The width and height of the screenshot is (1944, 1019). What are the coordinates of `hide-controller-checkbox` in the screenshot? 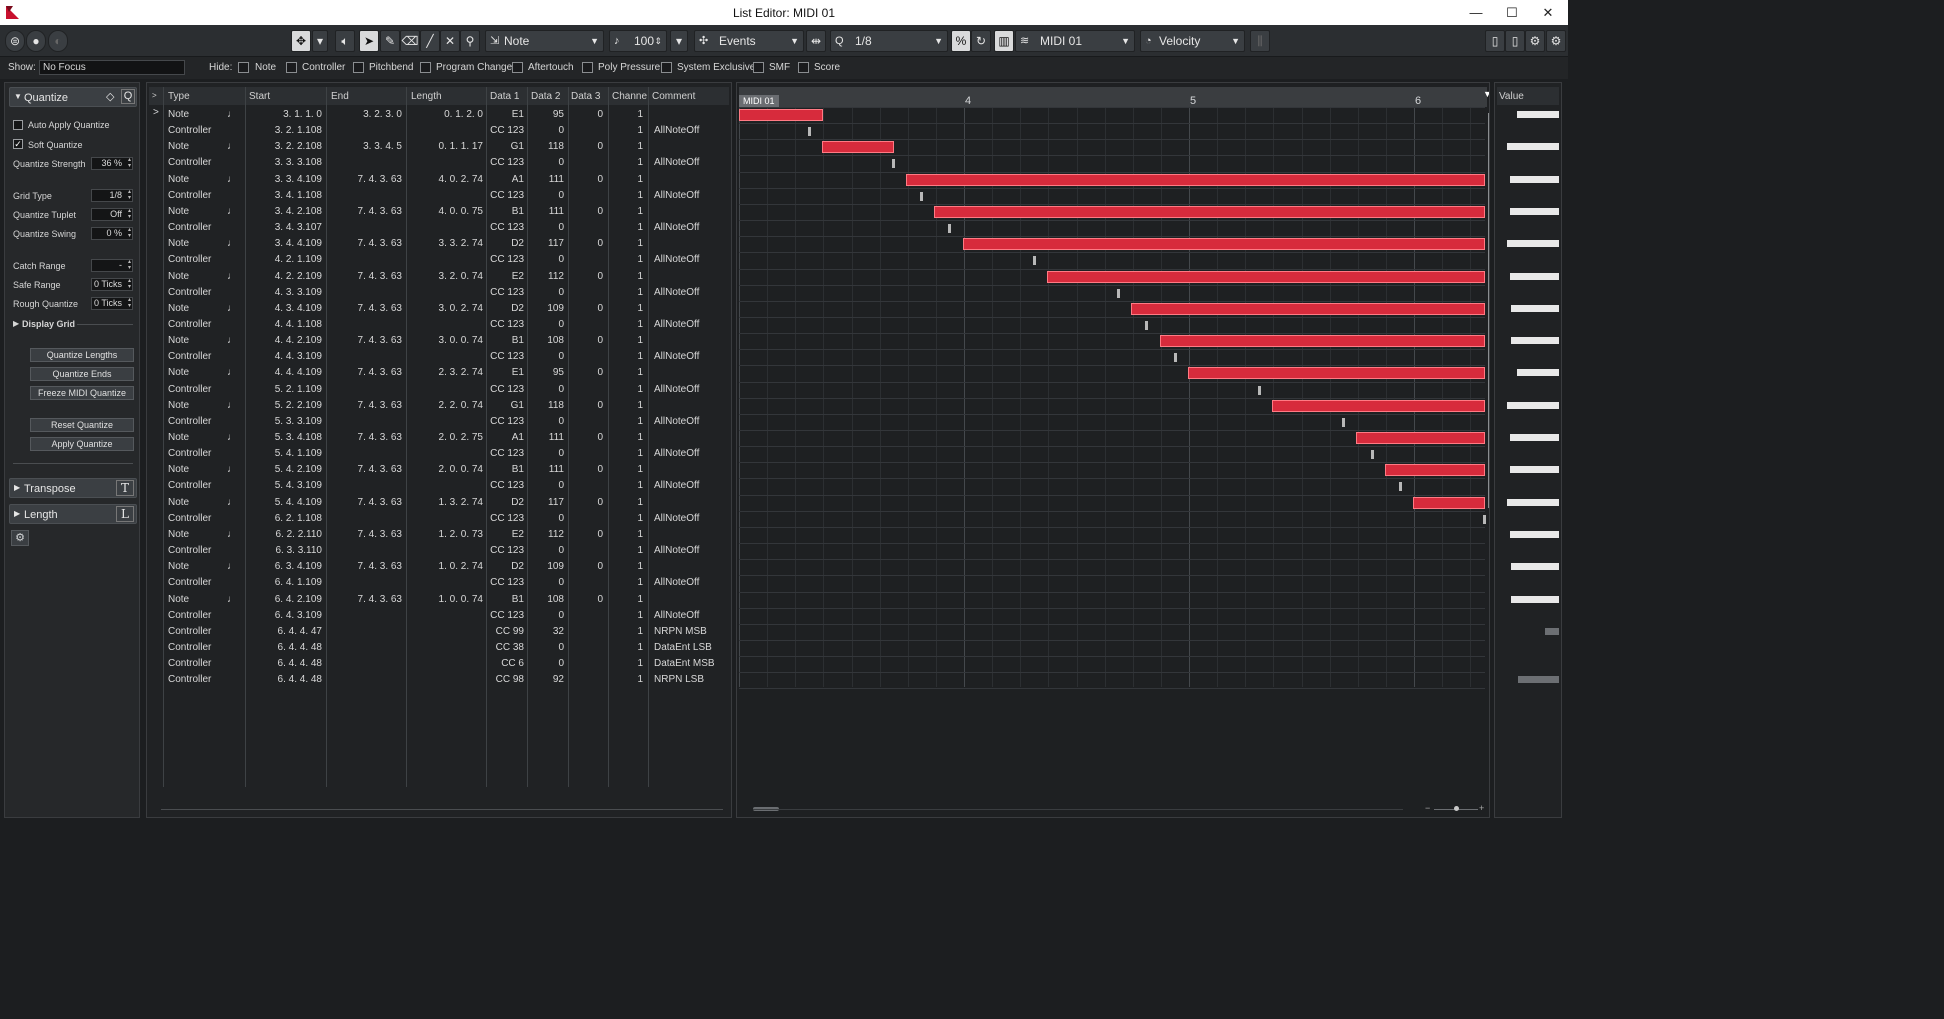 It's located at (291, 67).